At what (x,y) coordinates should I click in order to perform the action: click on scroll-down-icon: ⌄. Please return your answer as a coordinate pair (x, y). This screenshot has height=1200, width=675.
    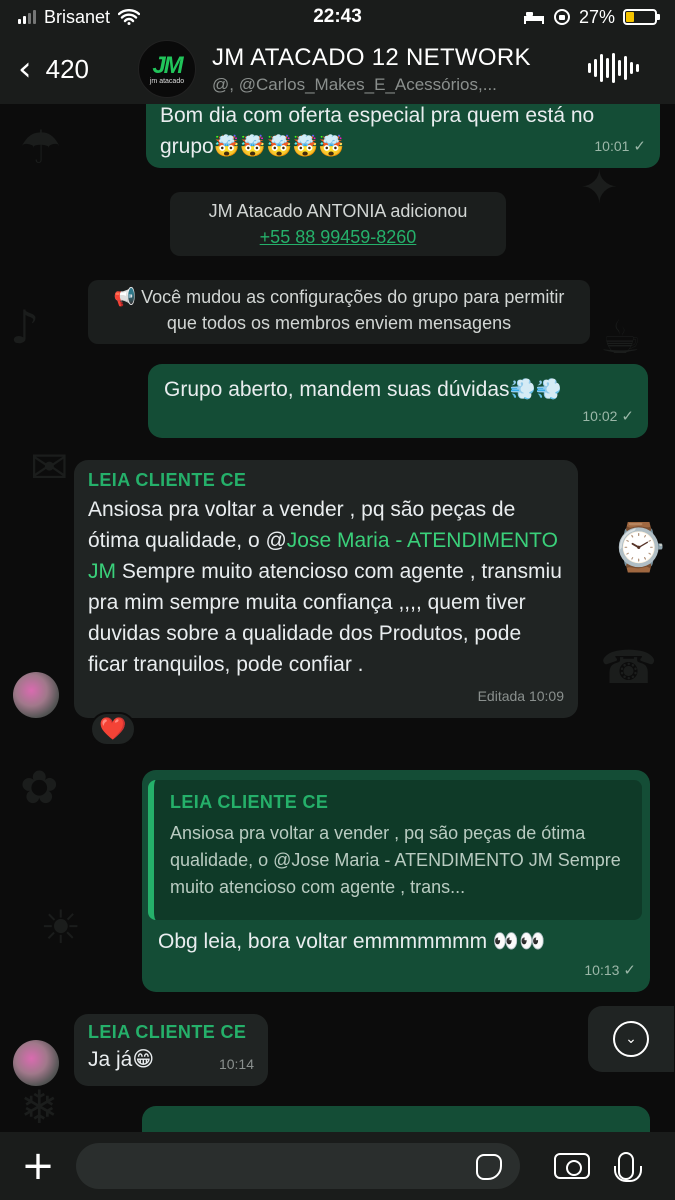
    Looking at the image, I should click on (631, 1039).